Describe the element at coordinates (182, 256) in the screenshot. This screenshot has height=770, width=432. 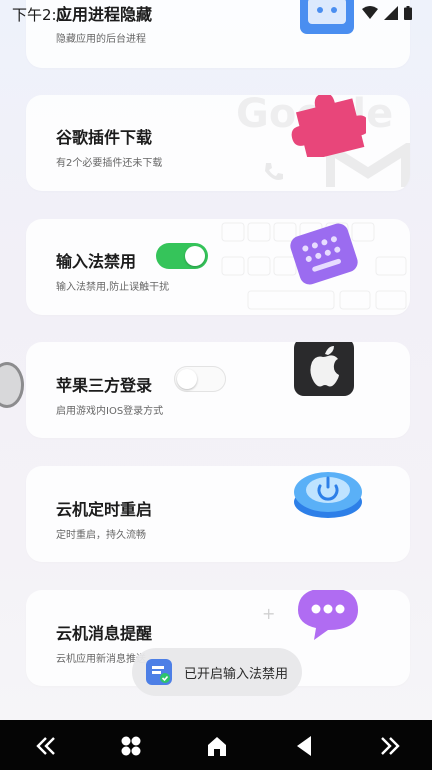
I see `input-method-disable-toggle` at that location.